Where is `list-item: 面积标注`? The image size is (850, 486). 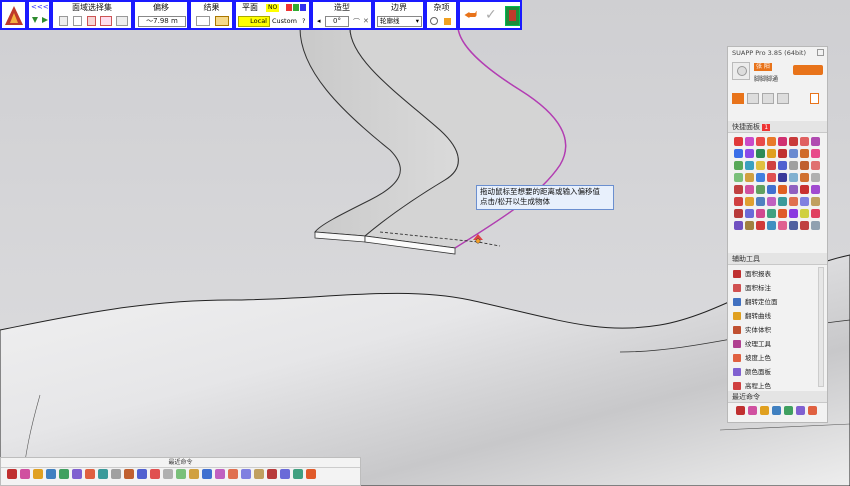 list-item: 面积标注 is located at coordinates (775, 288).